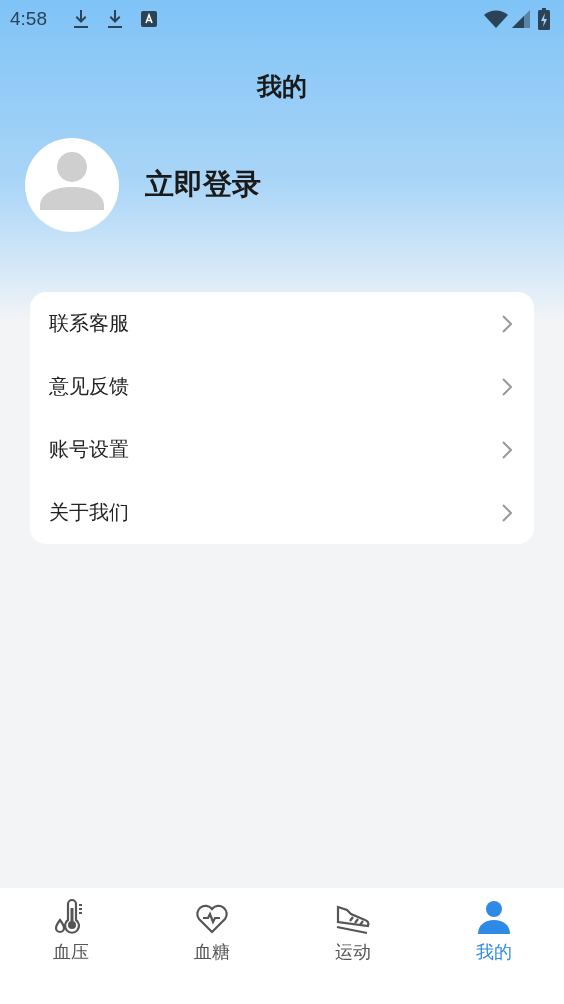 This screenshot has height=1004, width=564. I want to click on tab-item: 我的, so click(493, 926).